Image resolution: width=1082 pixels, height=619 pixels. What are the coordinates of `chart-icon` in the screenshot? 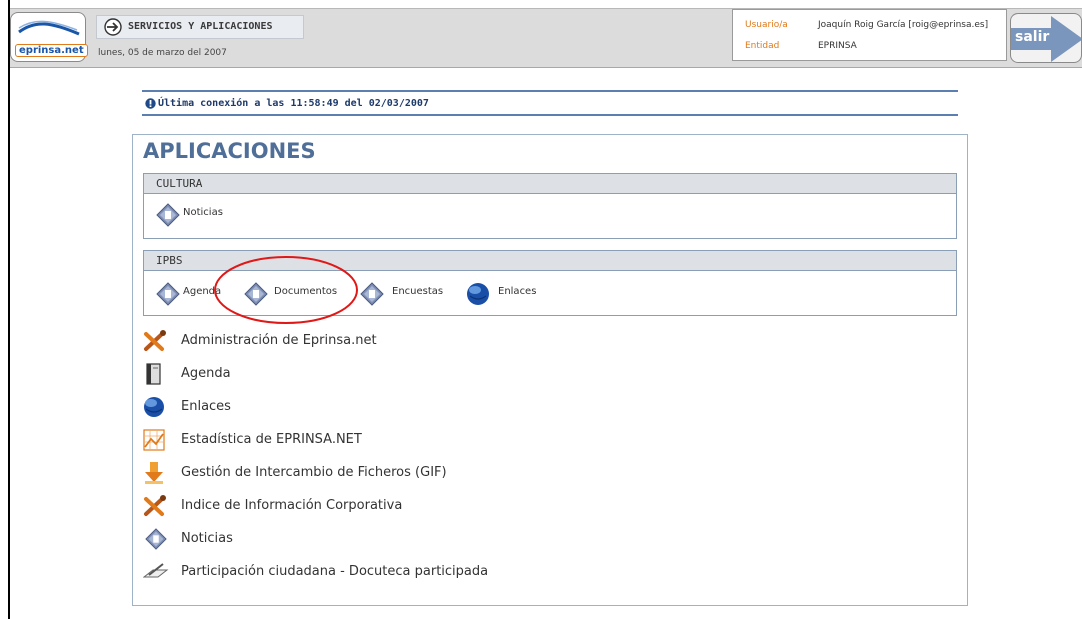 It's located at (154, 440).